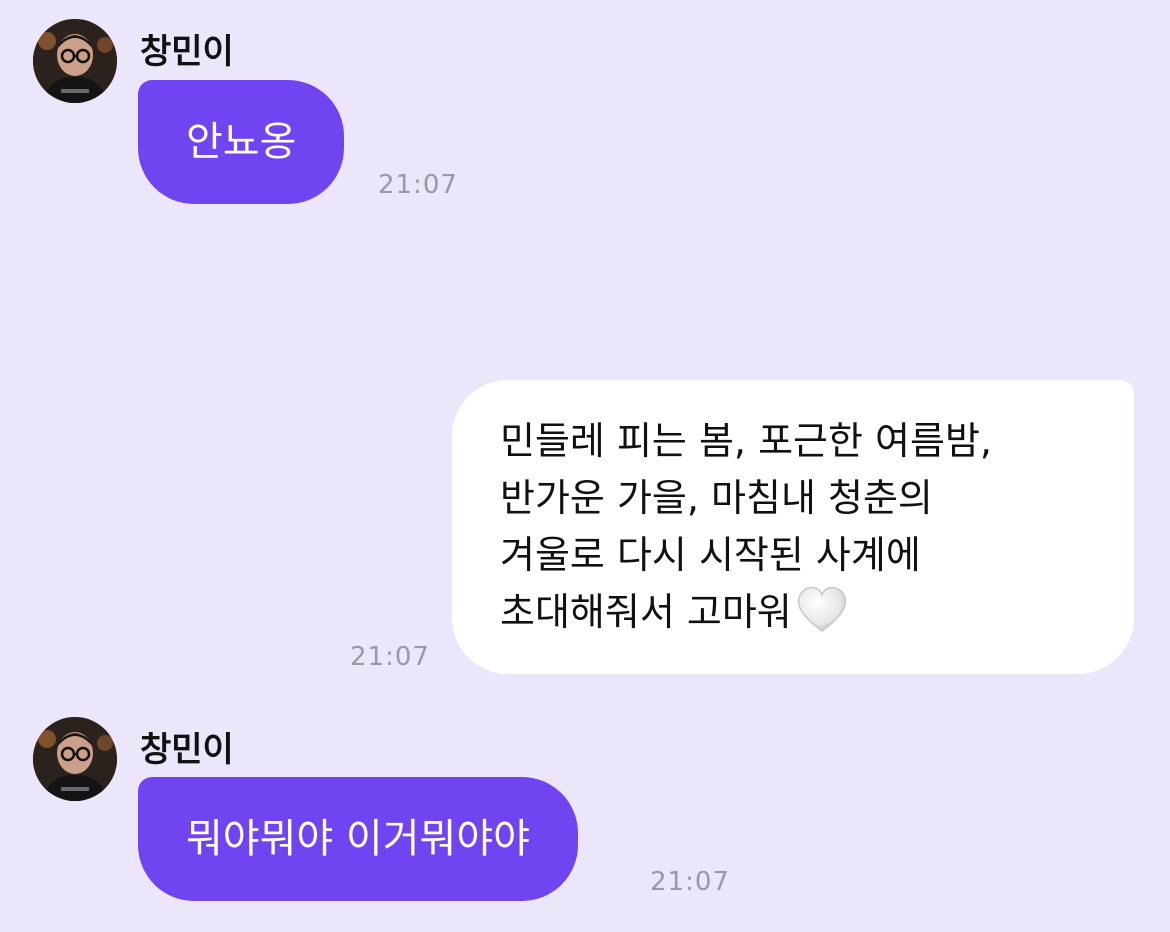 This screenshot has width=1170, height=932. I want to click on message-bubble: 안뇨옹, so click(241, 142).